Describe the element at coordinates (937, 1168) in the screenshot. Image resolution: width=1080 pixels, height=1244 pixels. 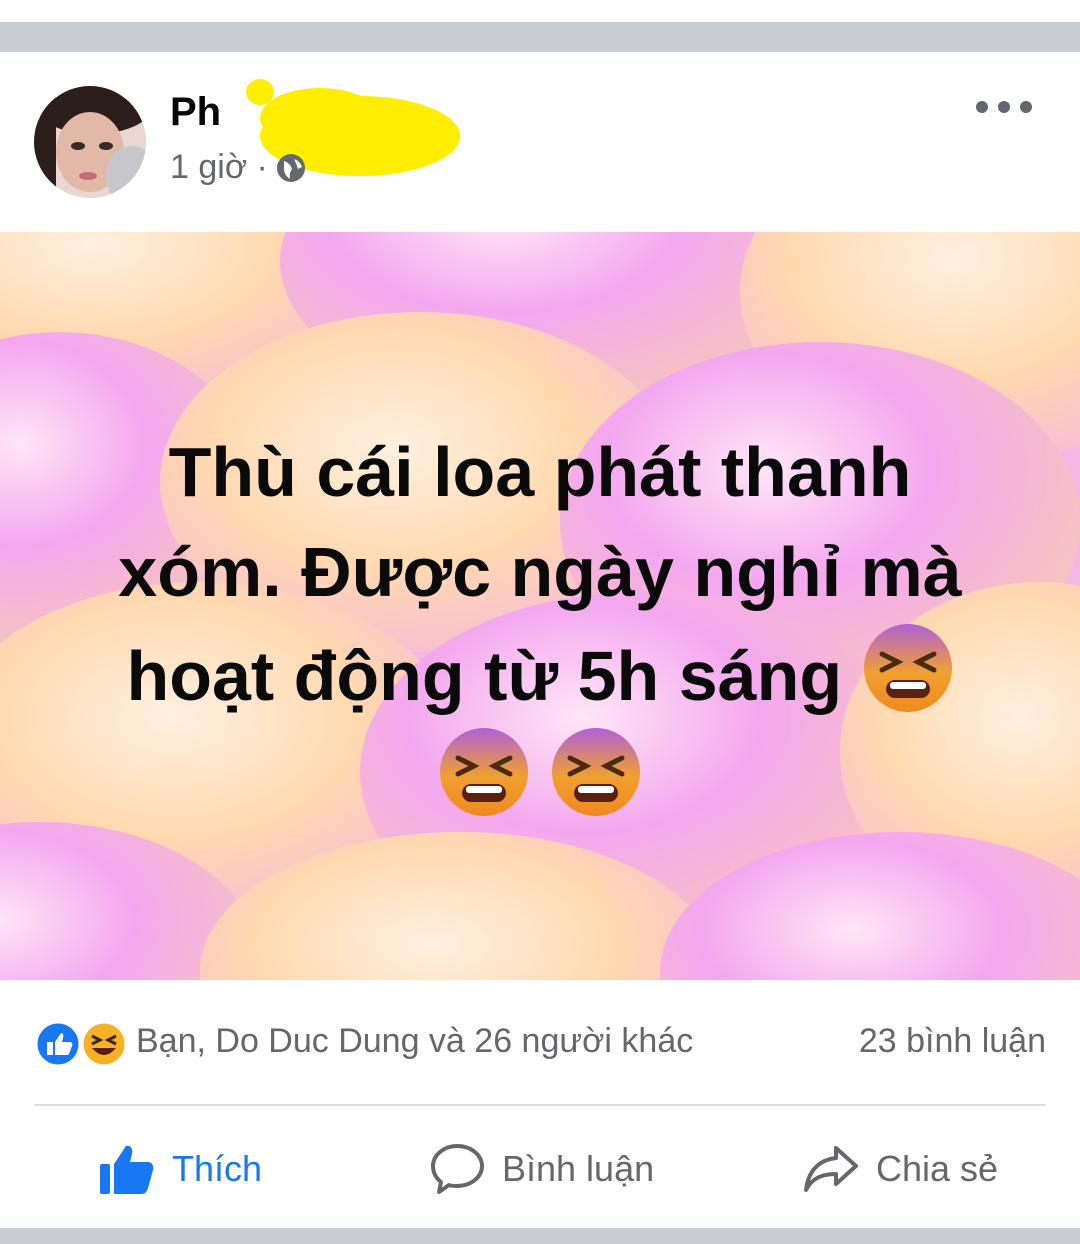
I see `share-label: Chia sẻ` at that location.